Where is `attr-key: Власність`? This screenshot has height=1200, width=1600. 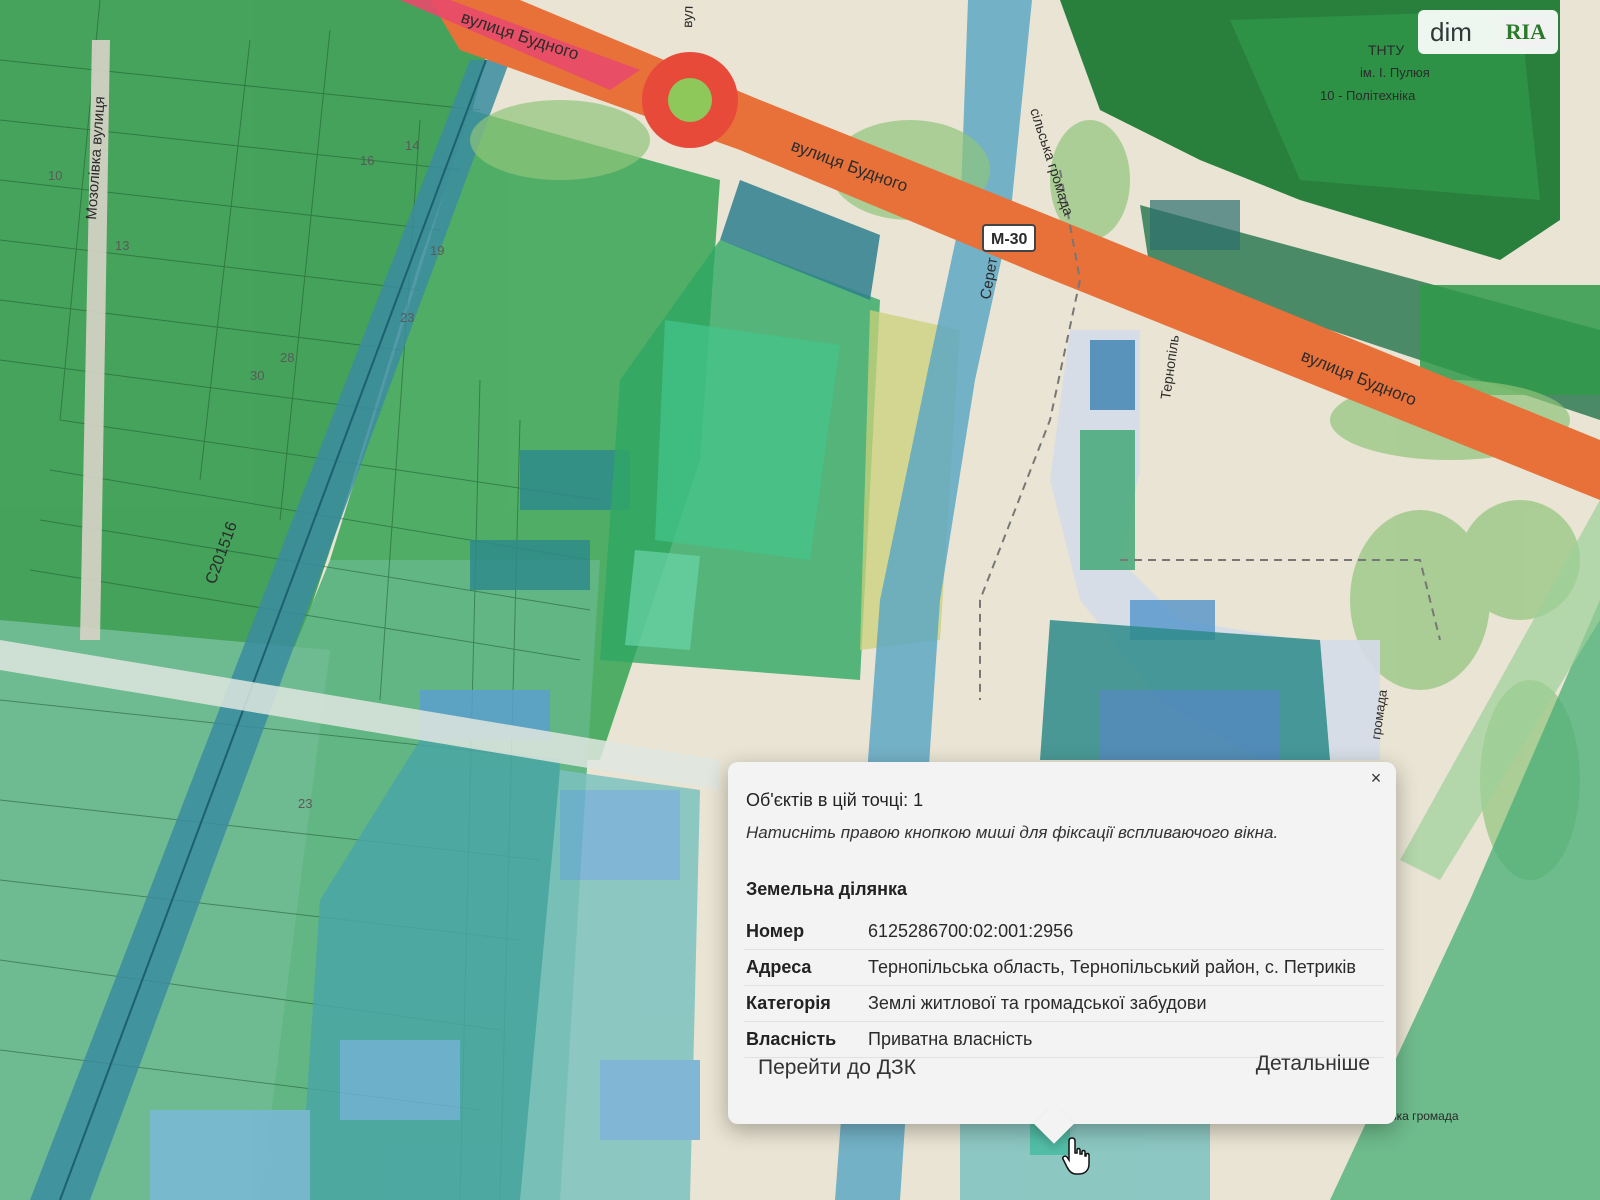 attr-key: Власність is located at coordinates (806, 1039).